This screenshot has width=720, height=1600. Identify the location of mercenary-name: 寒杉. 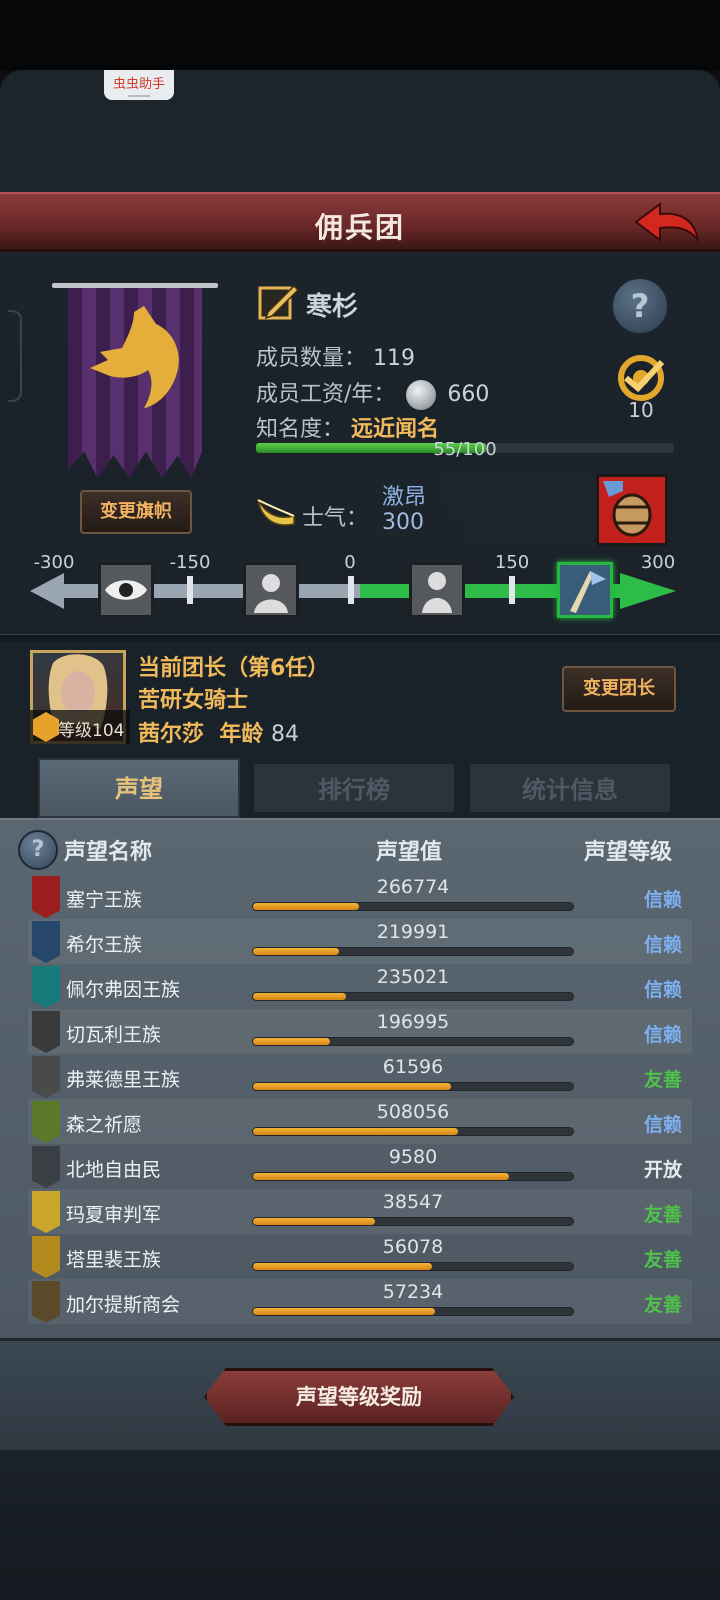
(332, 307).